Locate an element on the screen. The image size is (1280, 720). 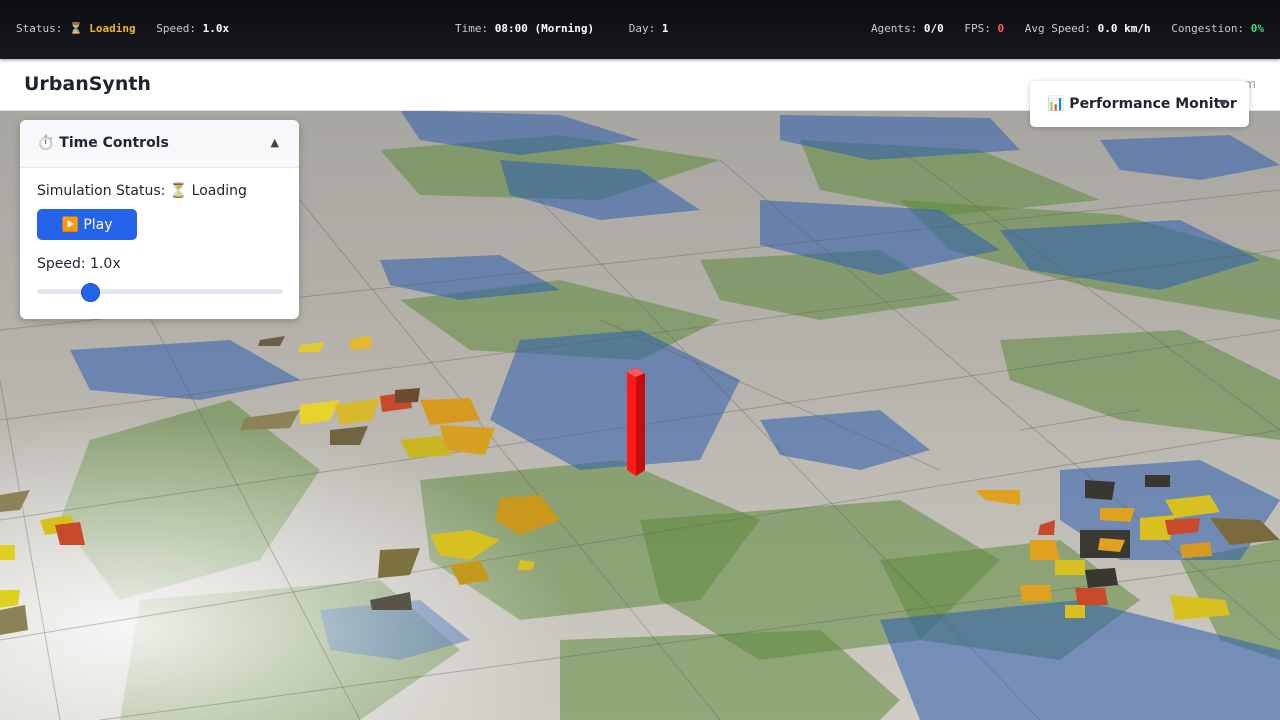
day-label: Day: is located at coordinates (642, 28).